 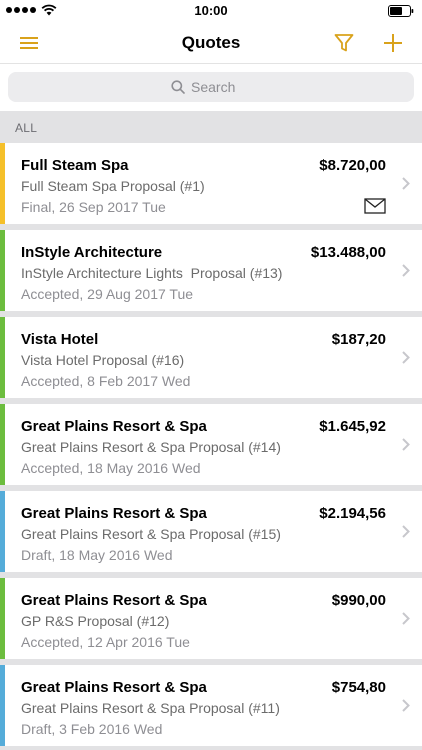 What do you see at coordinates (151, 534) in the screenshot?
I see `quote-proposal-title: Great Plains Resort & Spa Proposal (#15)` at bounding box center [151, 534].